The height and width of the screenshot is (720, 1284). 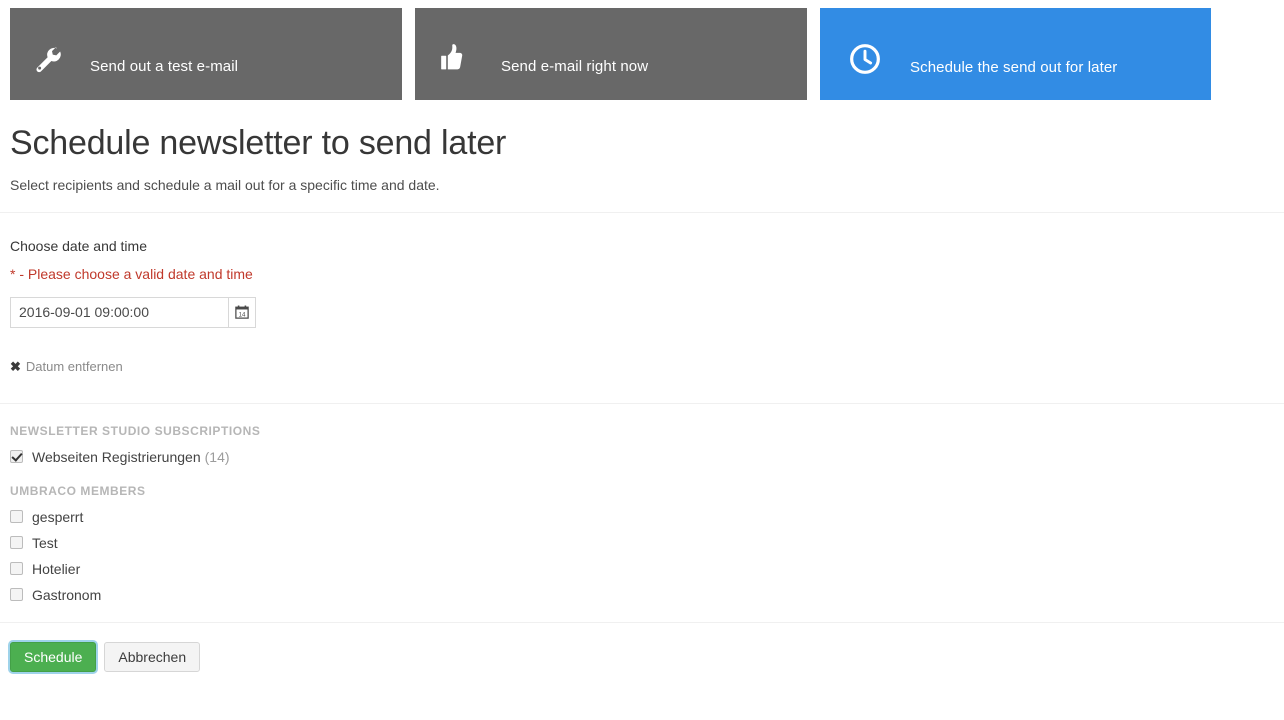 What do you see at coordinates (56, 568) in the screenshot?
I see `list-item-label: Hotelier` at bounding box center [56, 568].